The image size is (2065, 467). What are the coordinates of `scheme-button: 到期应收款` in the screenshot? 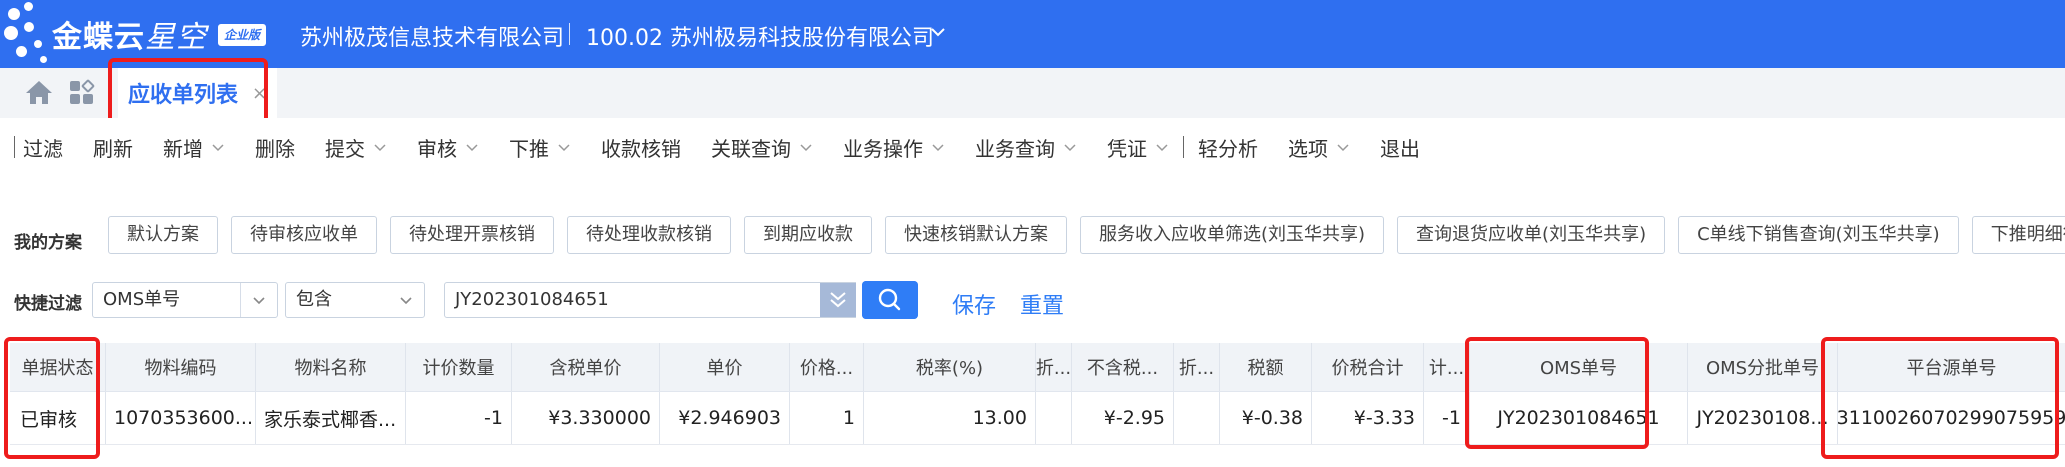 It's located at (808, 235).